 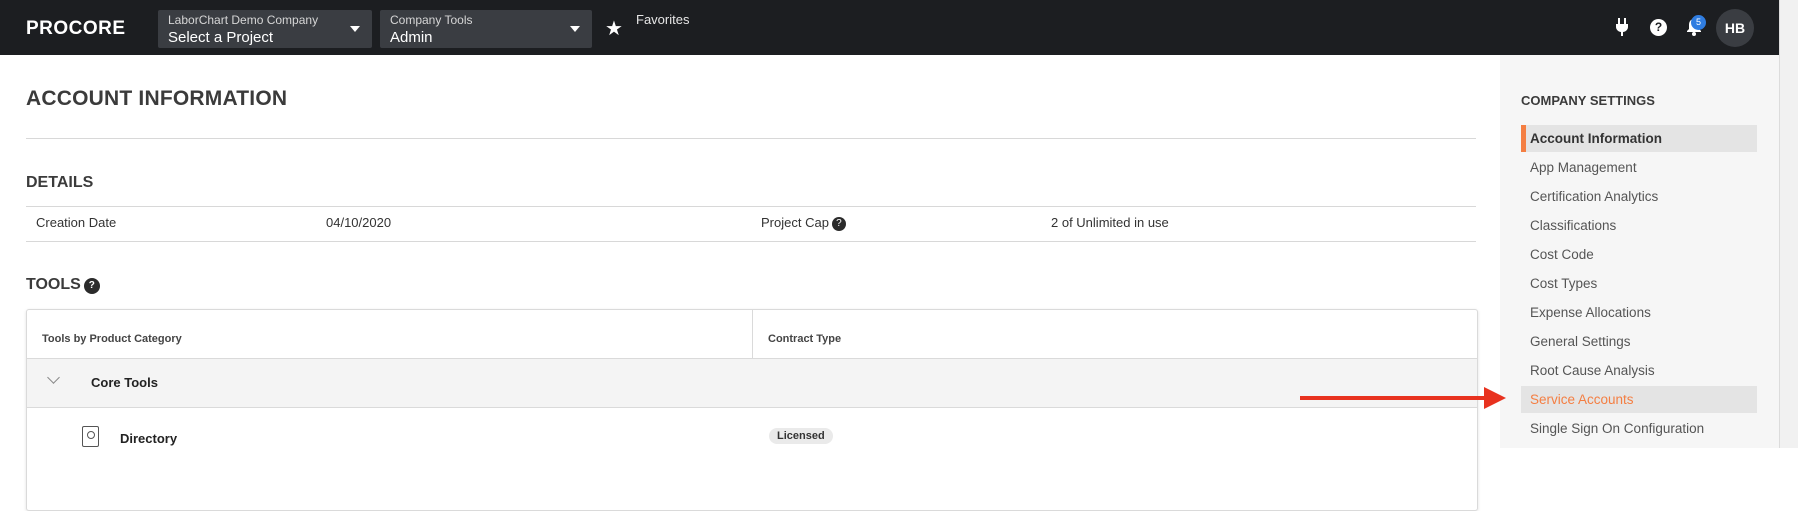 I want to click on tool-selector: Company Tools Admin, so click(x=486, y=29).